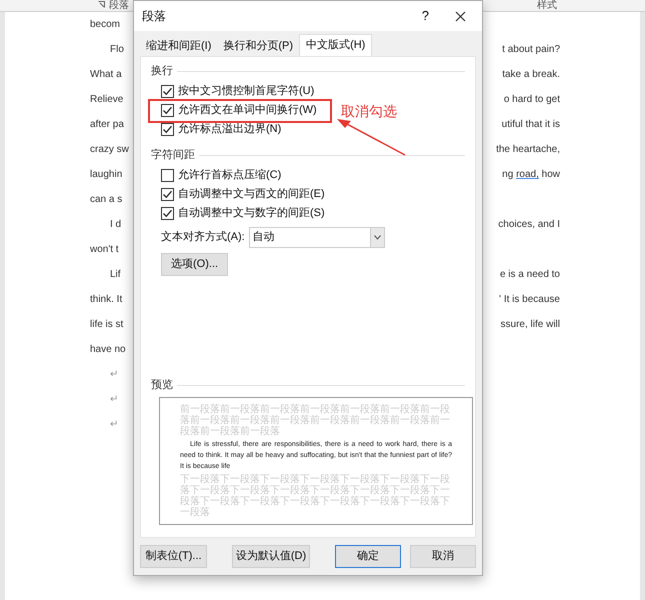  Describe the element at coordinates (377, 237) in the screenshot. I see `chevron-down-icon` at that location.